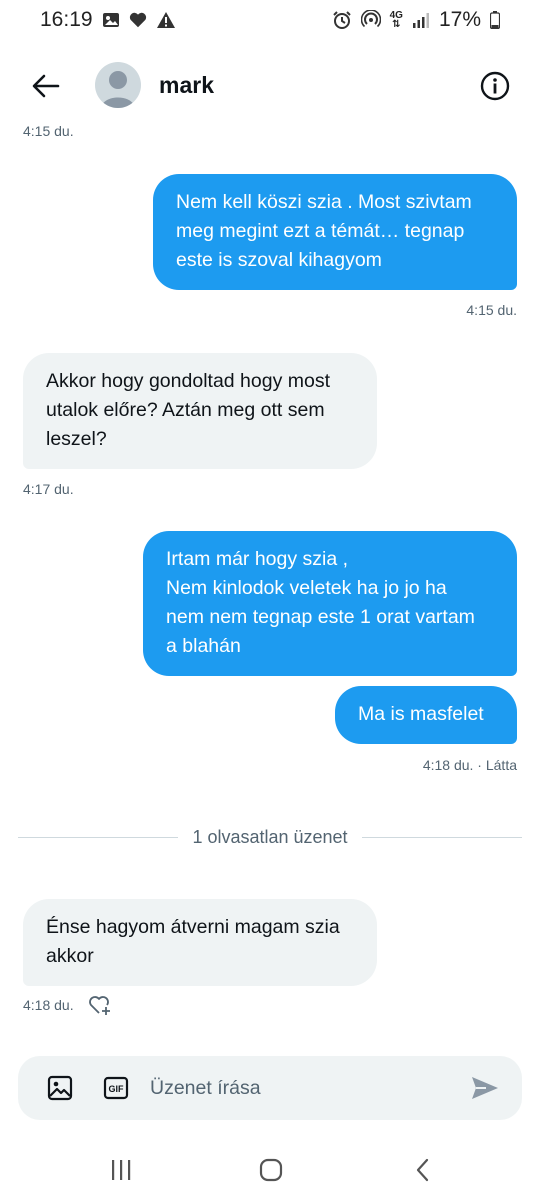 The image size is (540, 1200). I want to click on message-composer: GIF, so click(270, 1088).